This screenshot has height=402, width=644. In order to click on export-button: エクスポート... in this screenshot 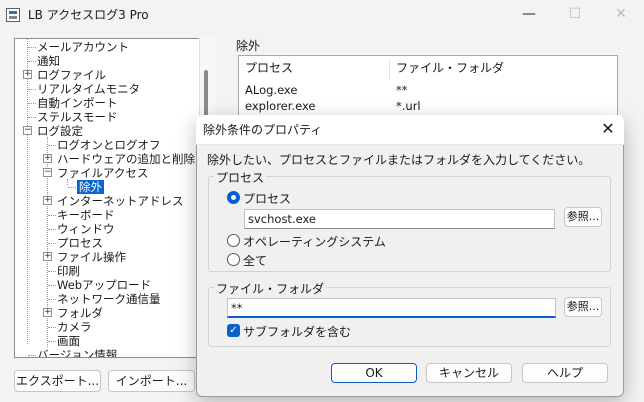, I will do `click(57, 381)`.